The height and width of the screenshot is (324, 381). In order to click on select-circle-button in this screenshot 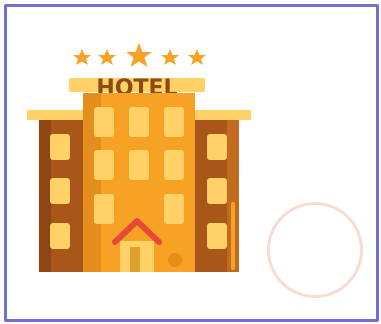, I will do `click(315, 250)`.